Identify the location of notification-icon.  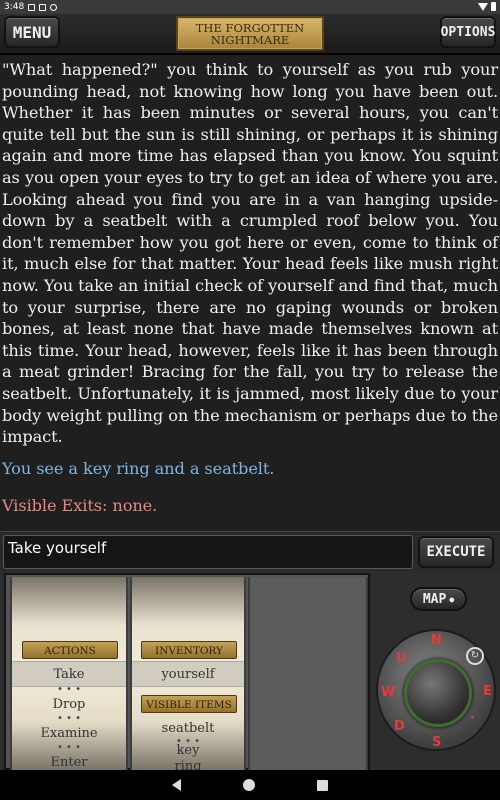
(32, 7).